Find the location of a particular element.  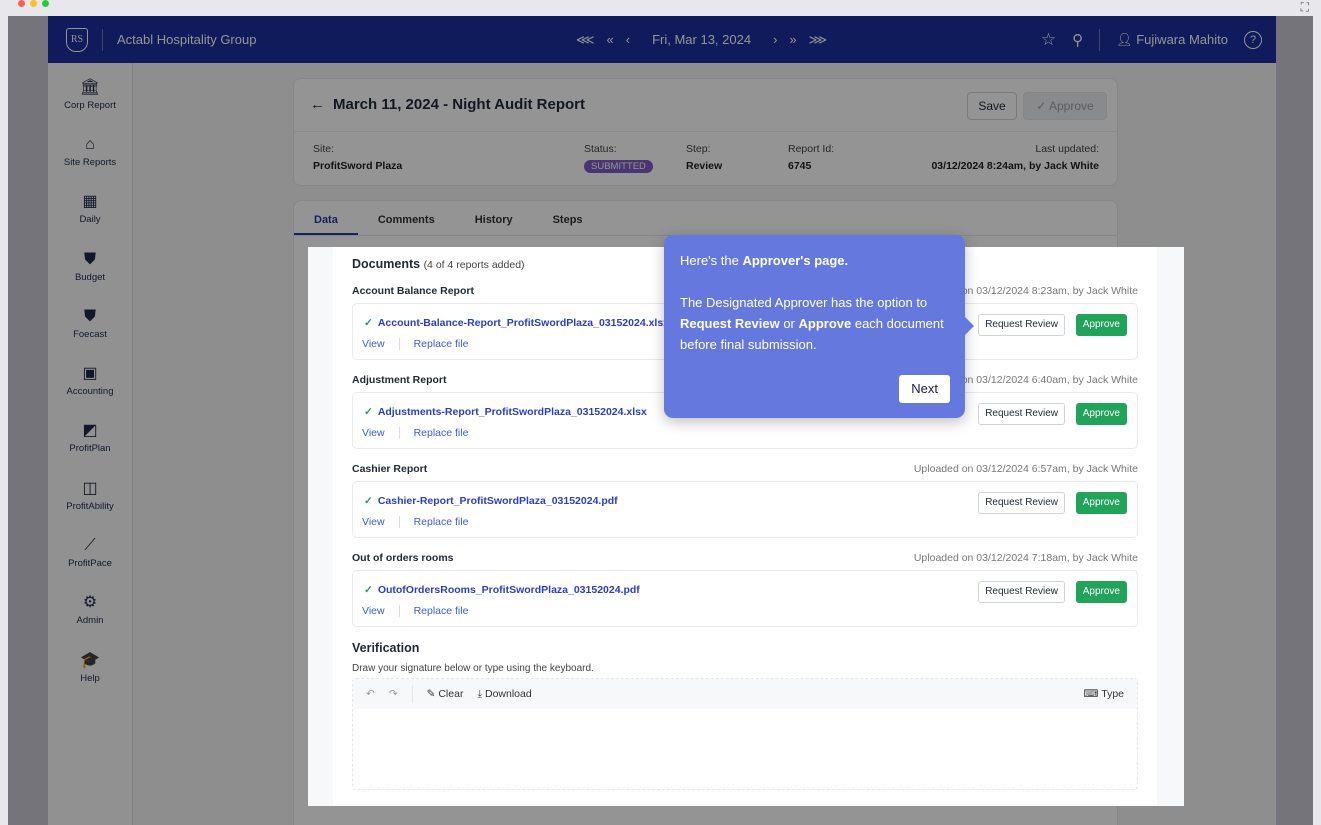

label: Step: is located at coordinates (698, 149).